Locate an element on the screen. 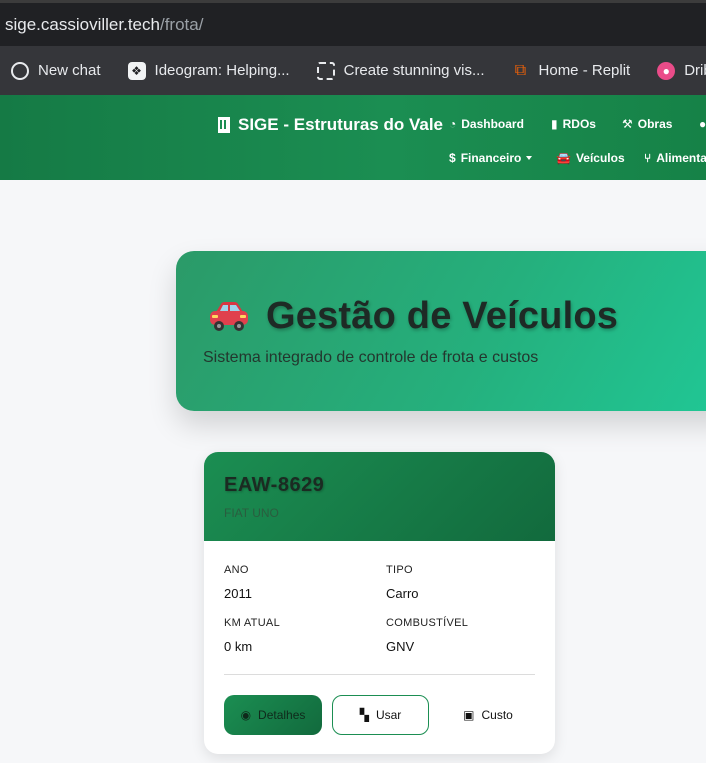 Image resolution: width=706 pixels, height=763 pixels. browser-address-bar: sige.cassioviller.tech/frota/ is located at coordinates (353, 23).